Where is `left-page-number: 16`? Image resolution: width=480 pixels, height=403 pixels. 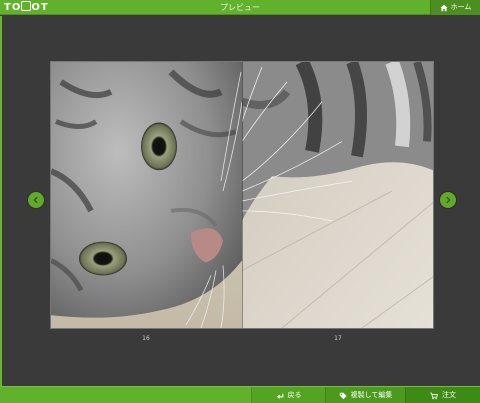
left-page-number: 16 is located at coordinates (146, 338).